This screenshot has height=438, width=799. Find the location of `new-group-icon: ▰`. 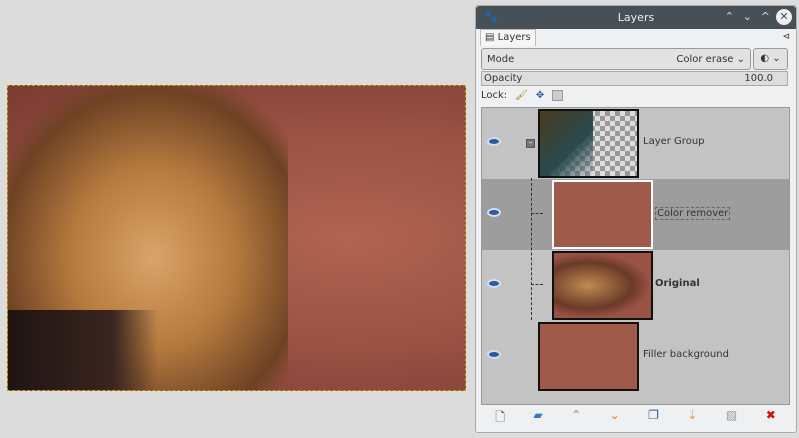

new-group-icon: ▰ is located at coordinates (537, 418).